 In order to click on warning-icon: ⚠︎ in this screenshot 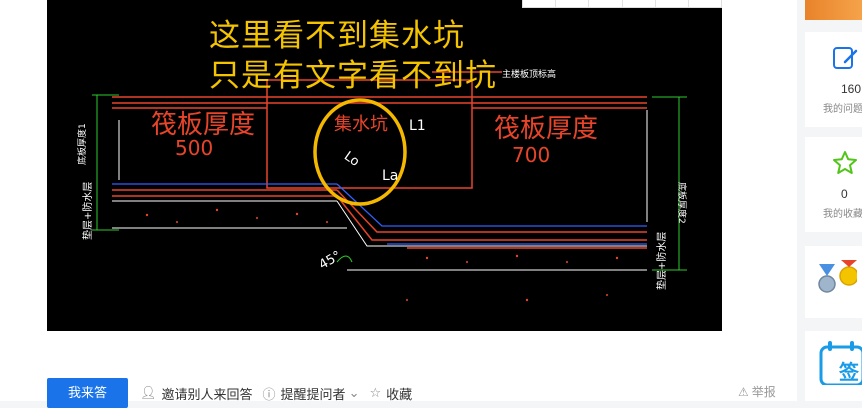, I will do `click(743, 391)`.